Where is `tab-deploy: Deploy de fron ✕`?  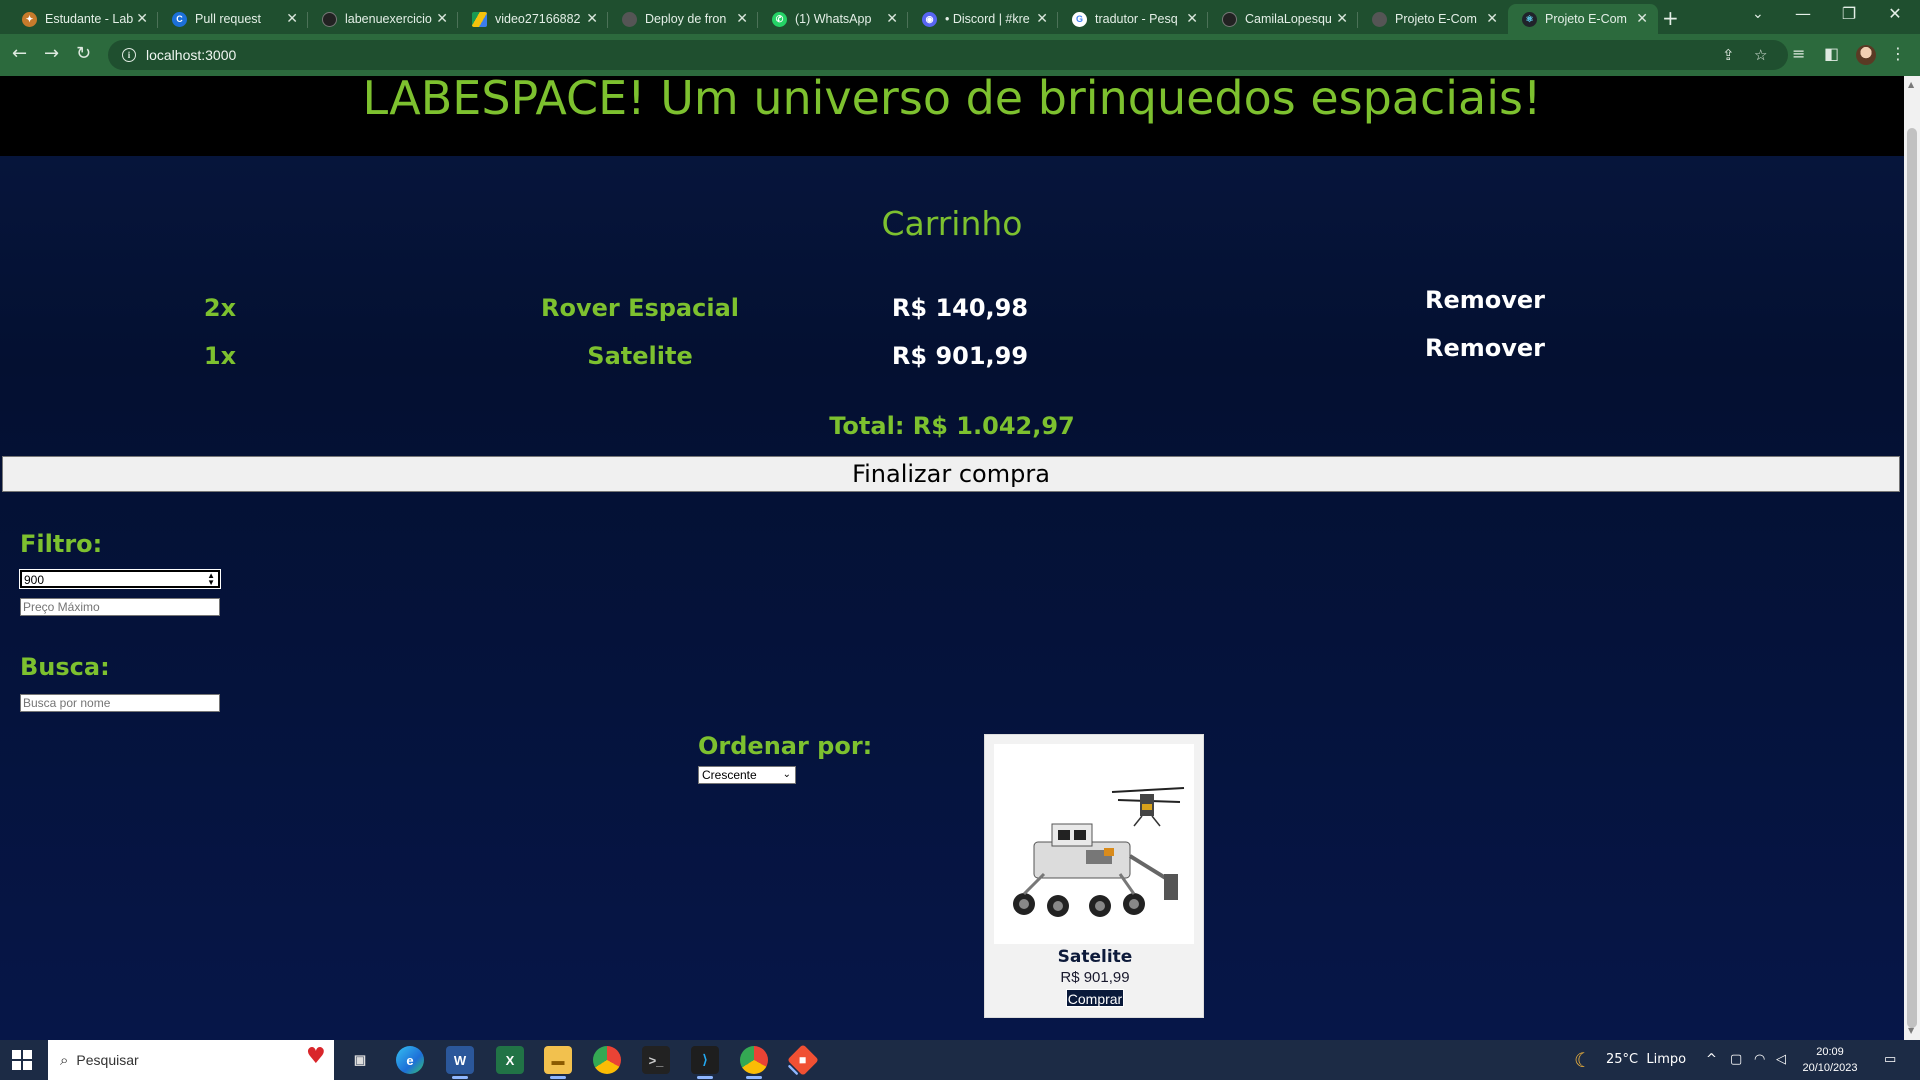
tab-deploy: Deploy de fron ✕ is located at coordinates (683, 19).